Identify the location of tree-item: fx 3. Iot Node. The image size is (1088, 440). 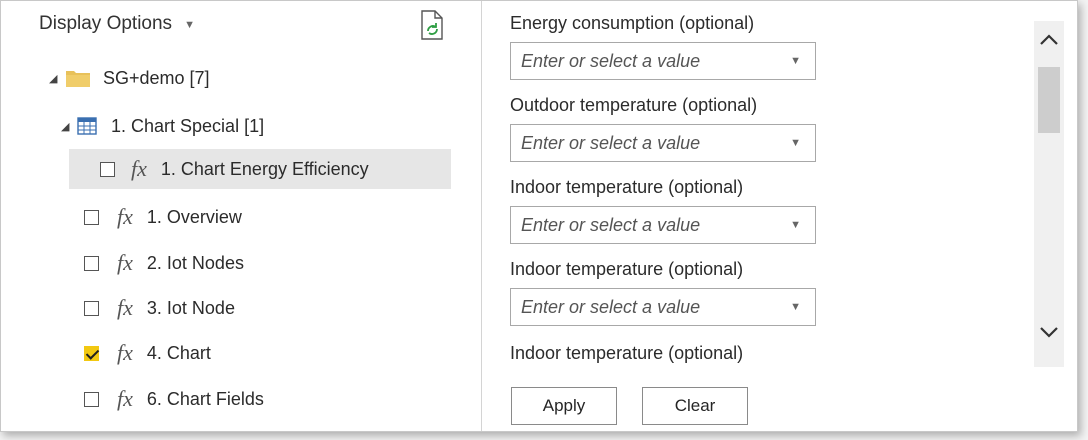
(159, 308).